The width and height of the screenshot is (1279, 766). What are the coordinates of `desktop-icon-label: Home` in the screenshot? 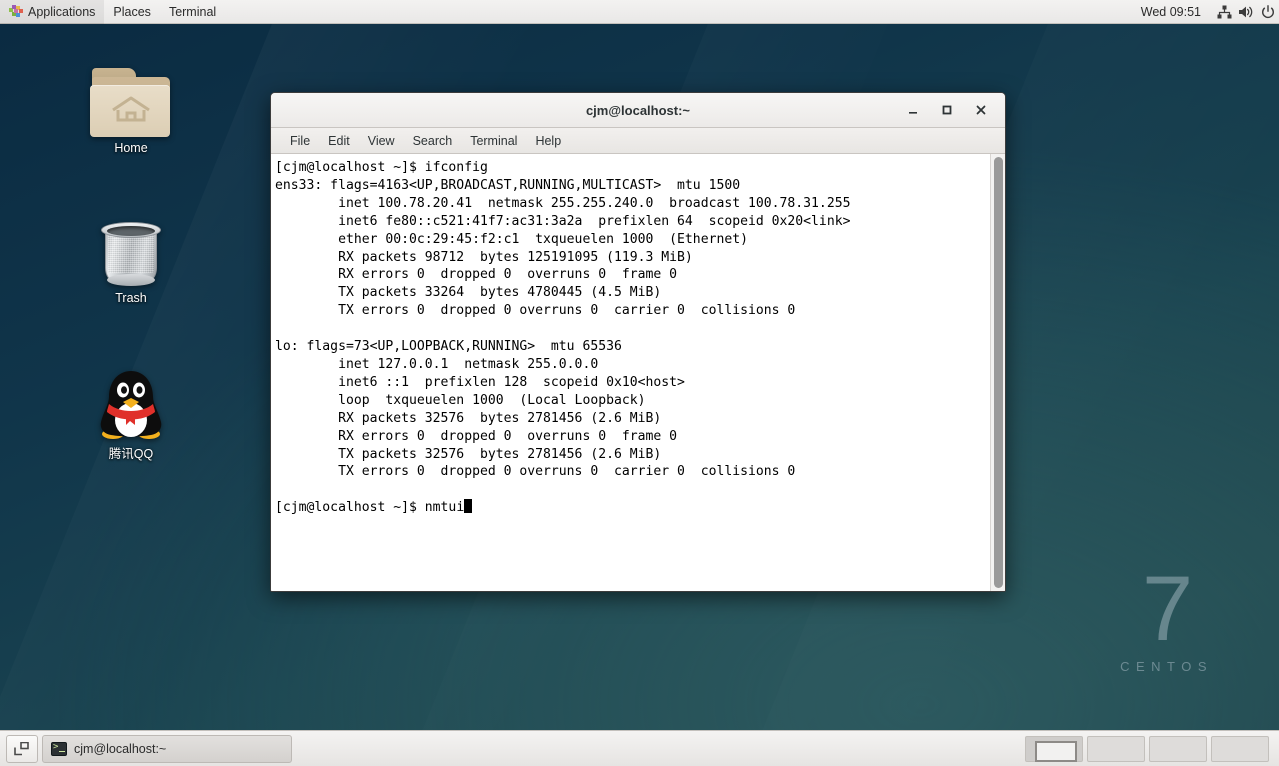 It's located at (131, 148).